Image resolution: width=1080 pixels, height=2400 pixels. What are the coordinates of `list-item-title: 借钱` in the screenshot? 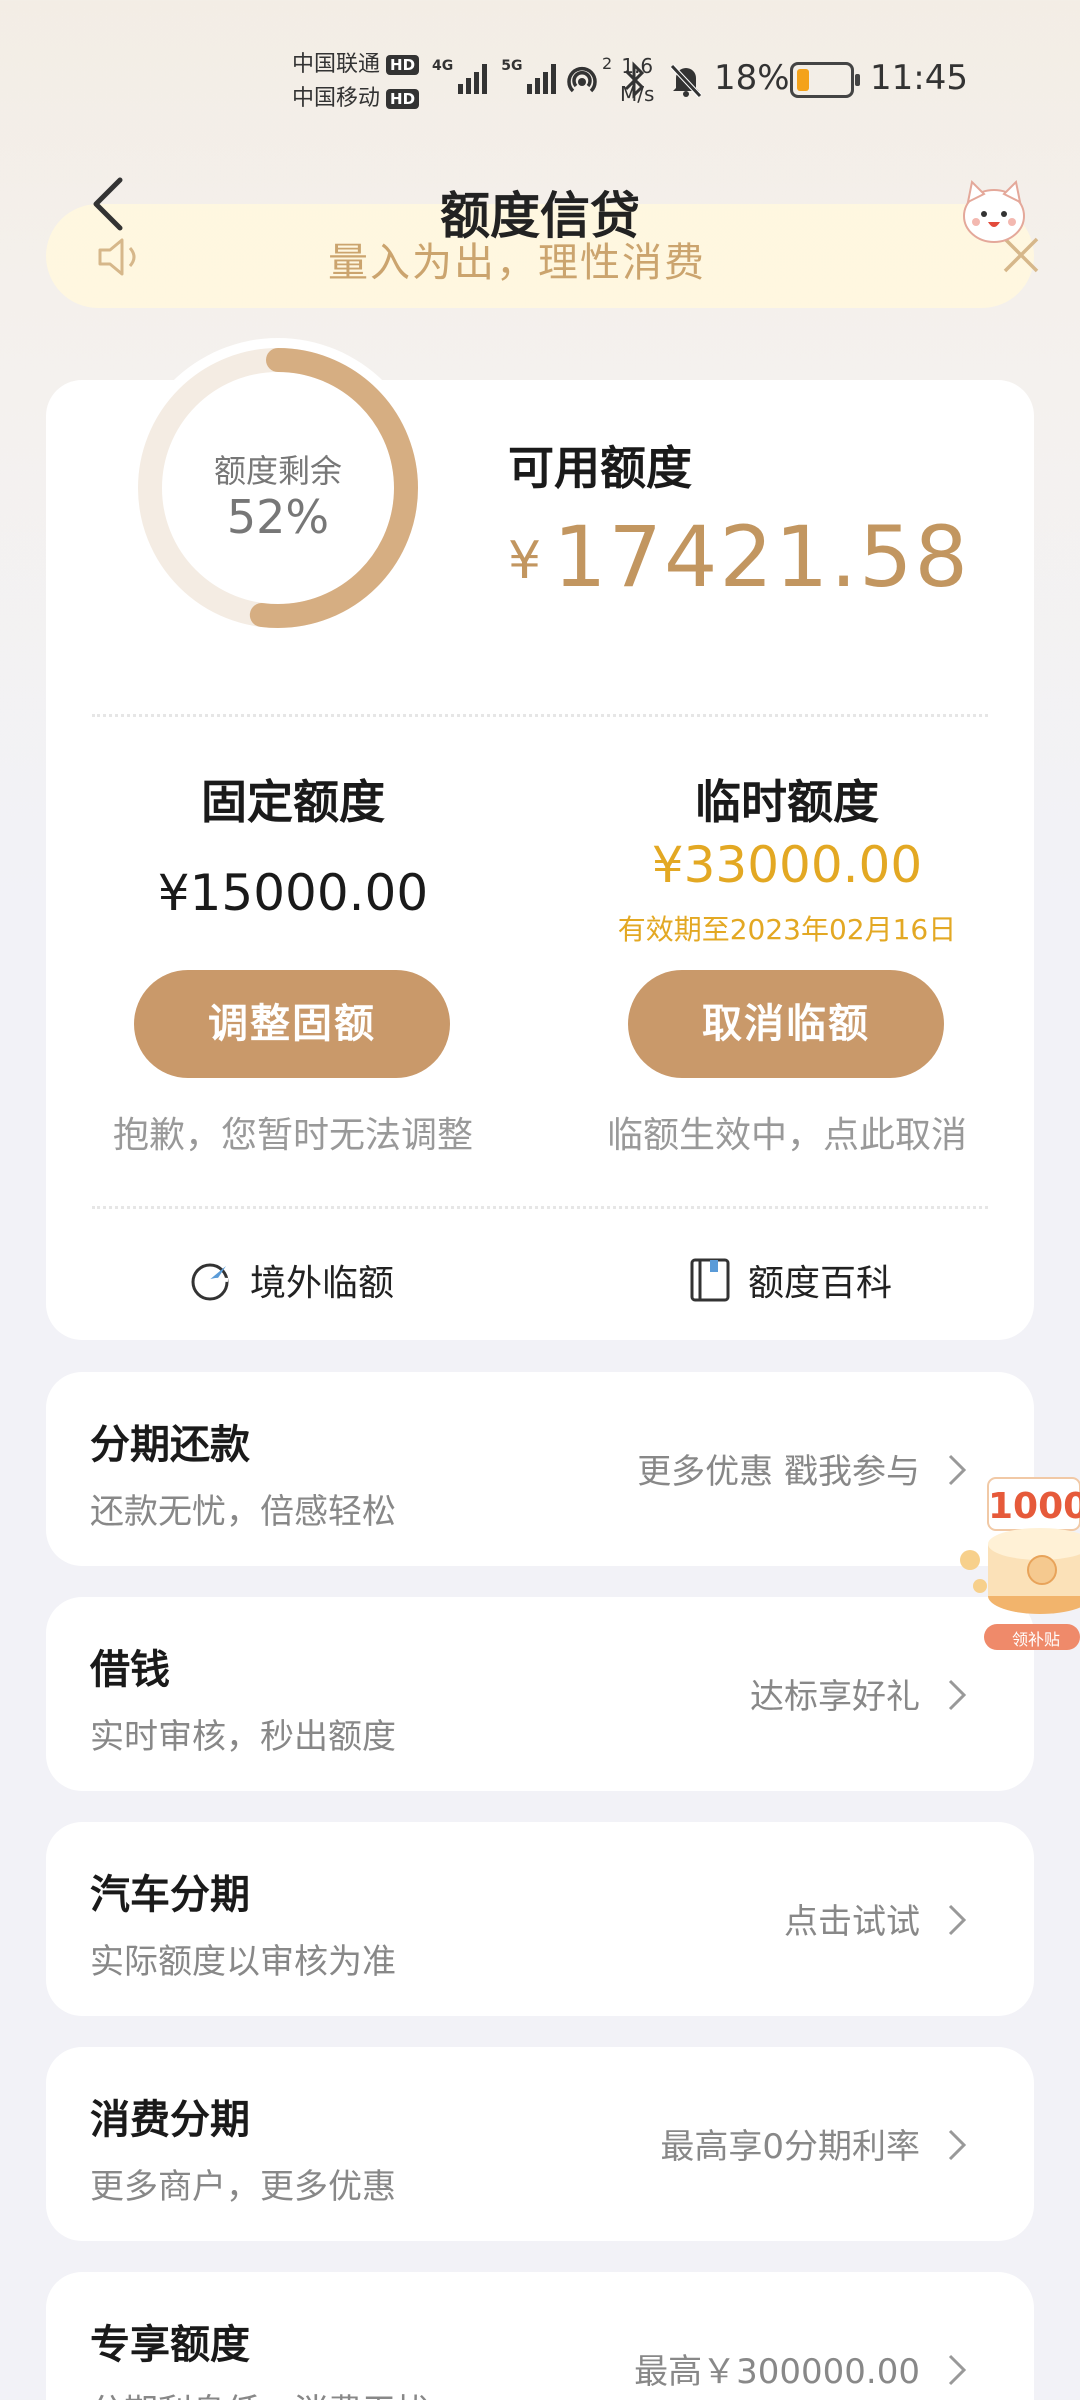 It's located at (130, 1670).